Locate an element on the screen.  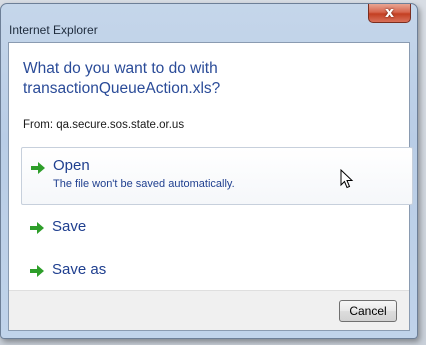
close-icon: x is located at coordinates (389, 13).